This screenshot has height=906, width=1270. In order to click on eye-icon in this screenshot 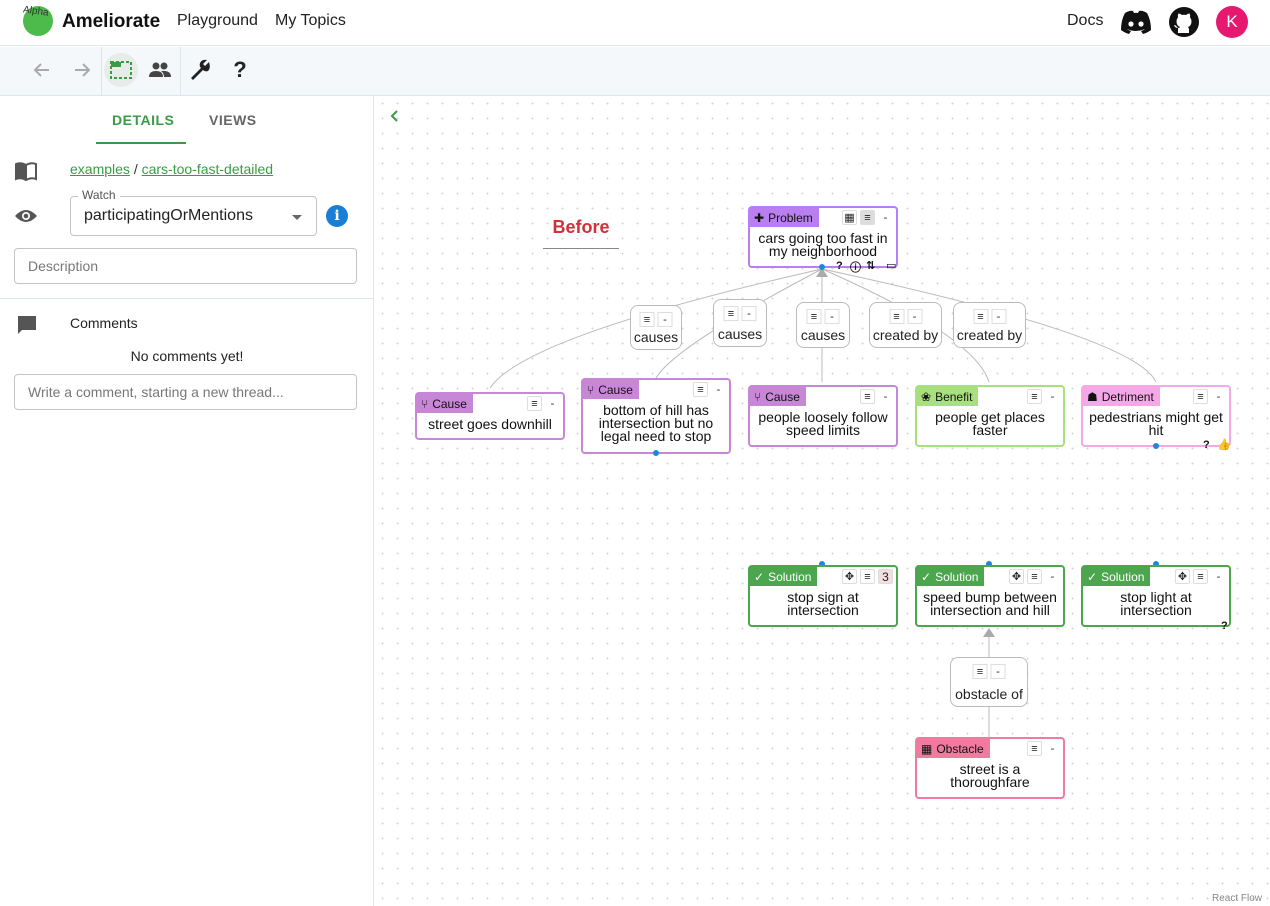, I will do `click(26, 216)`.